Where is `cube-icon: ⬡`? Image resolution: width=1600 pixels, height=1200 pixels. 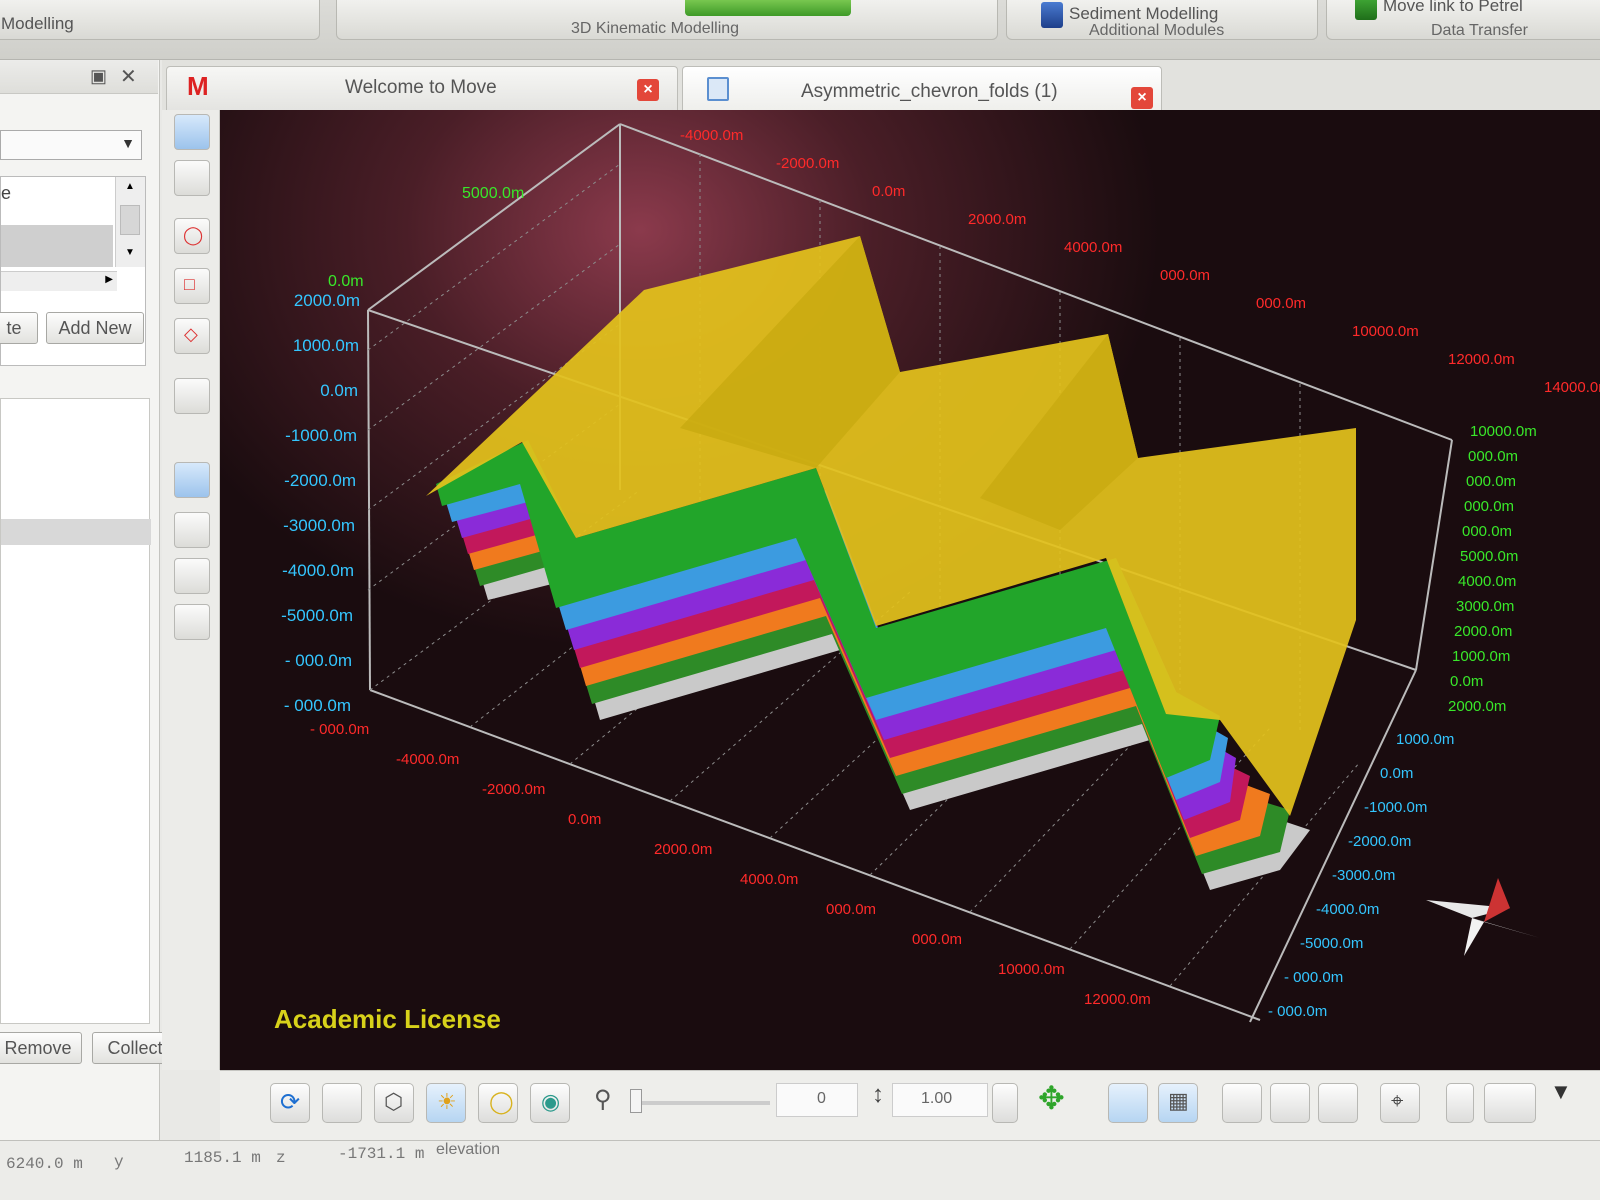
cube-icon: ⬡ is located at coordinates (394, 1103).